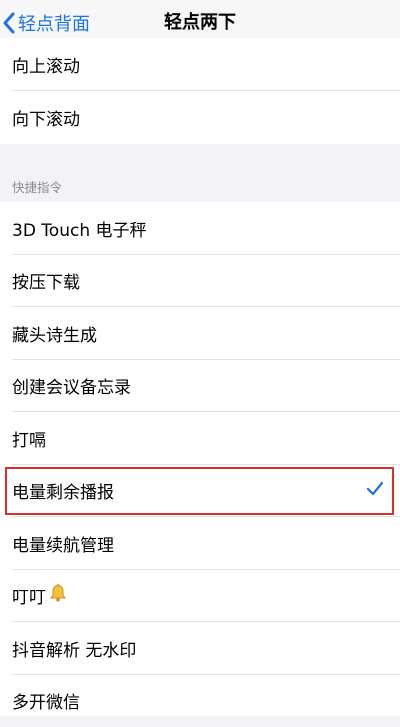 The width and height of the screenshot is (400, 727). Describe the element at coordinates (54, 23) in the screenshot. I see `back-button-label: 轻点背面` at that location.